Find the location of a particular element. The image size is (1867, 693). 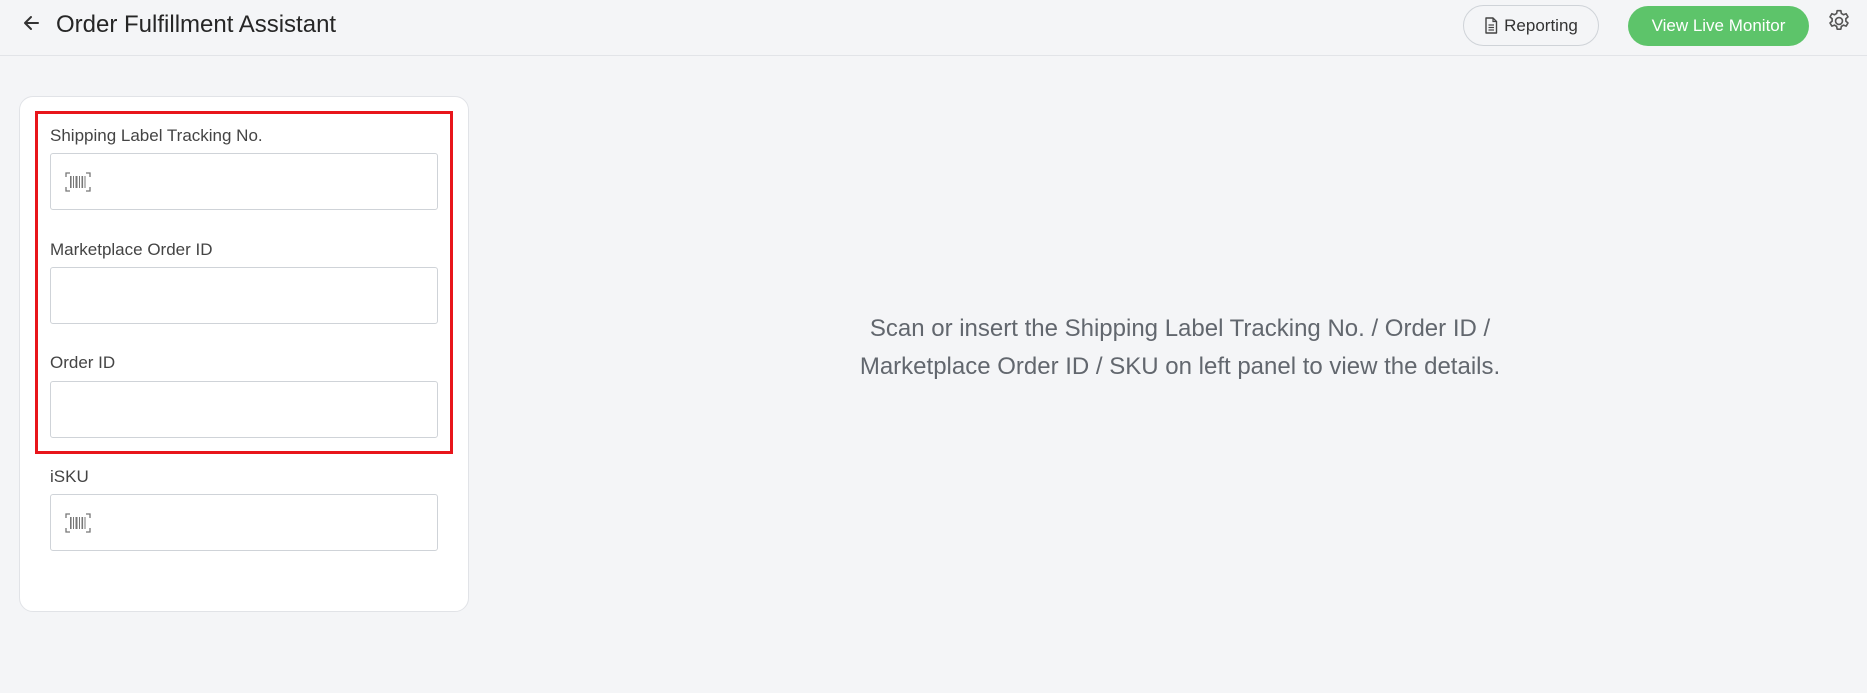

back-button is located at coordinates (31, 23).